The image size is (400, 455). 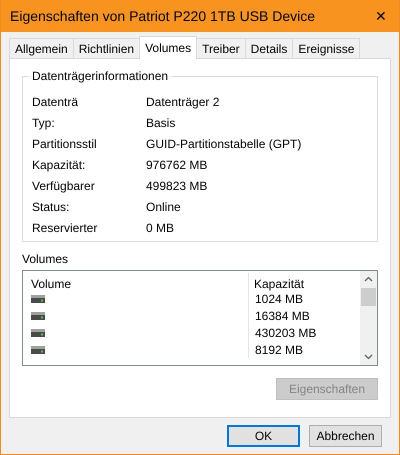 I want to click on window-title: Eigenschaften von Patriot P220 1TB USB Device, so click(x=163, y=16).